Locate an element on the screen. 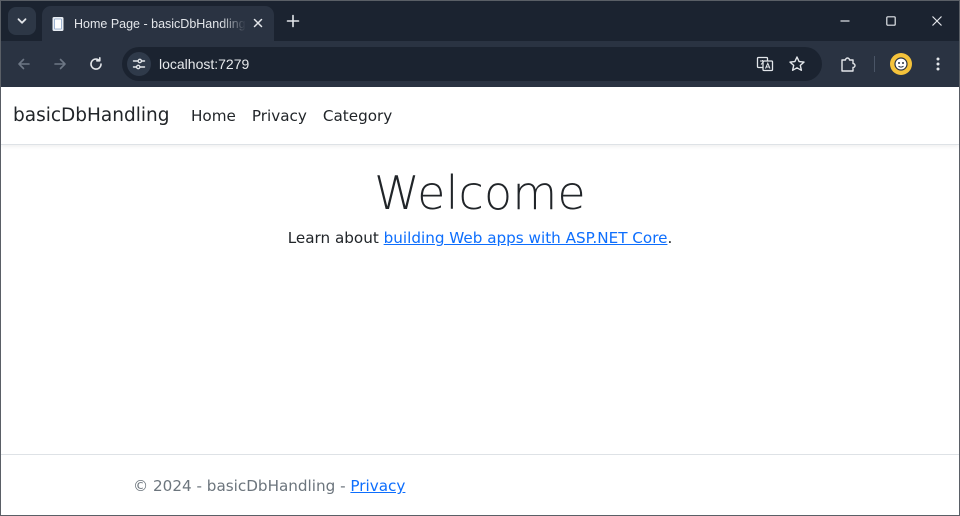 This screenshot has height=516, width=960. site-info-button is located at coordinates (139, 64).